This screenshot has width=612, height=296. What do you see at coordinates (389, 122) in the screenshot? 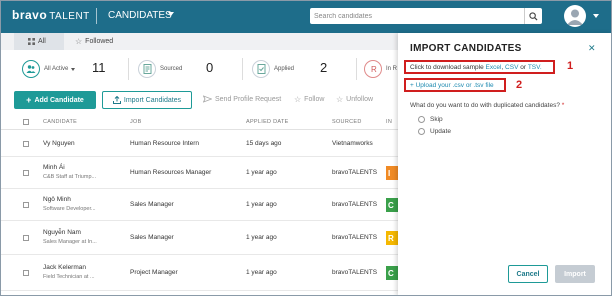
I see `column-header-in: IN` at bounding box center [389, 122].